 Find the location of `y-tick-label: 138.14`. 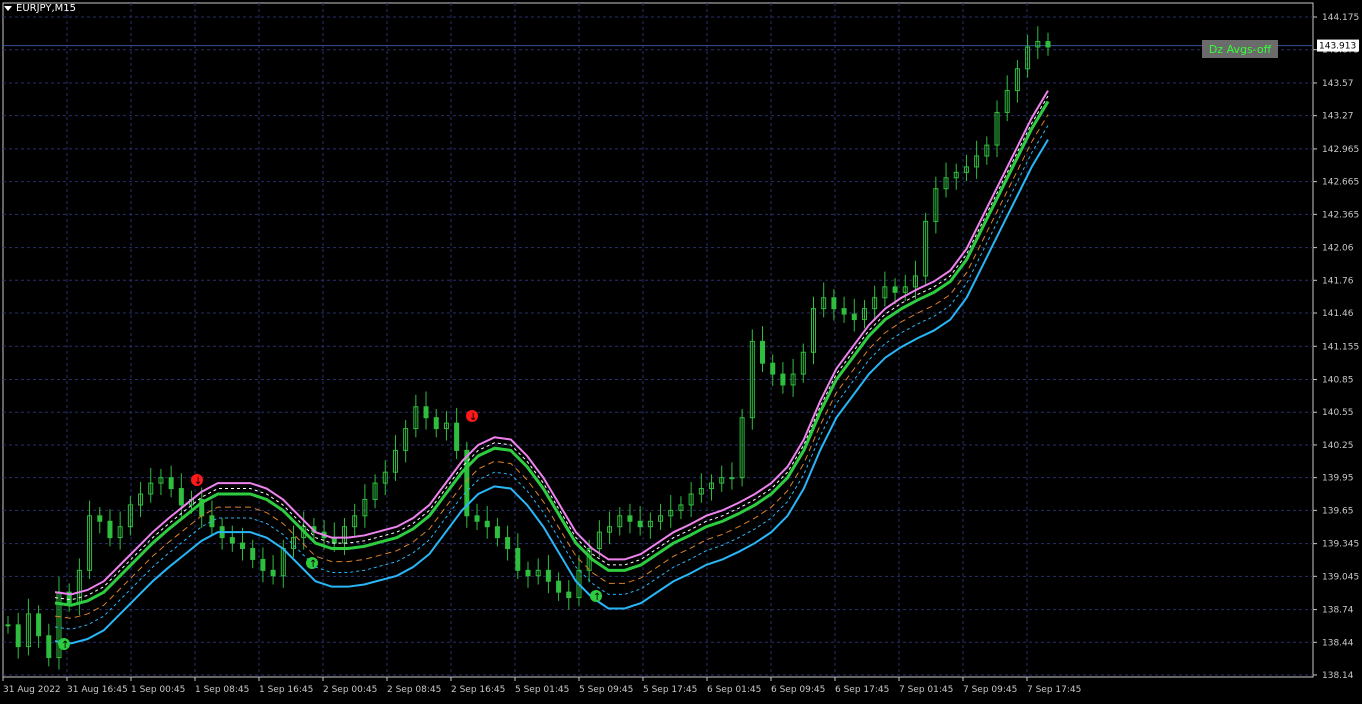

y-tick-label: 138.14 is located at coordinates (1338, 676).